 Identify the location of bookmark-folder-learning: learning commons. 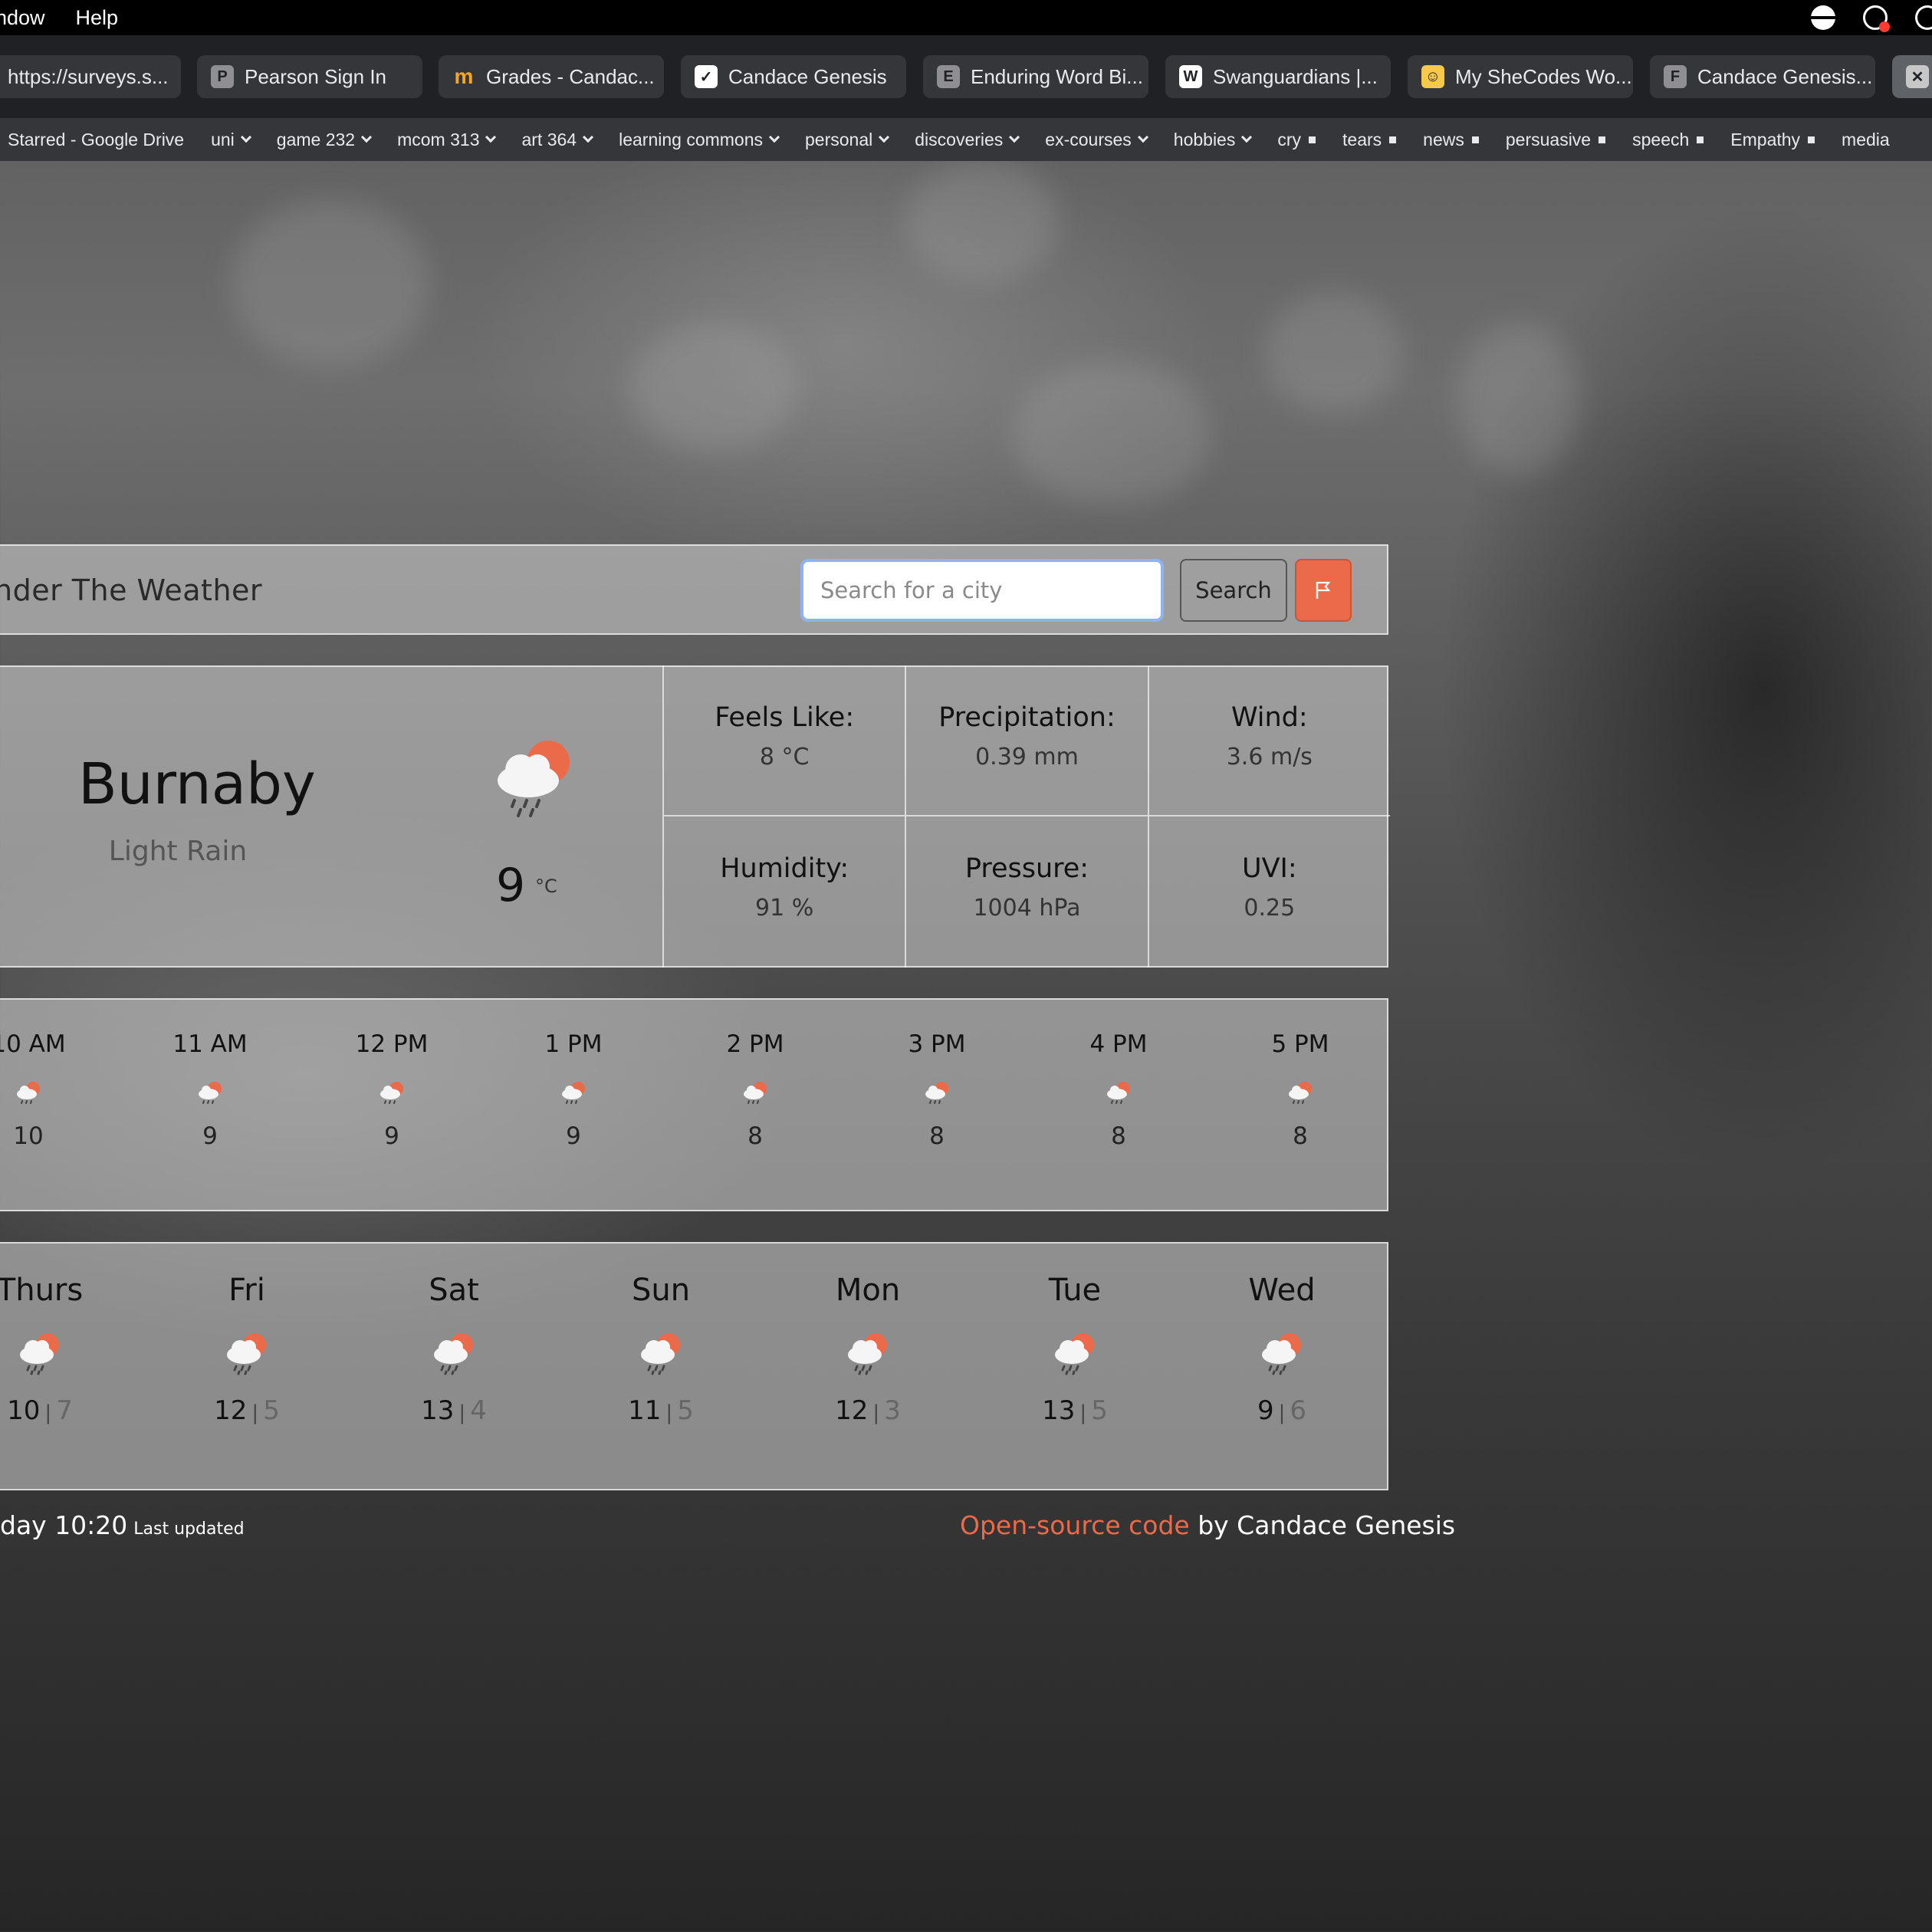
(700, 139).